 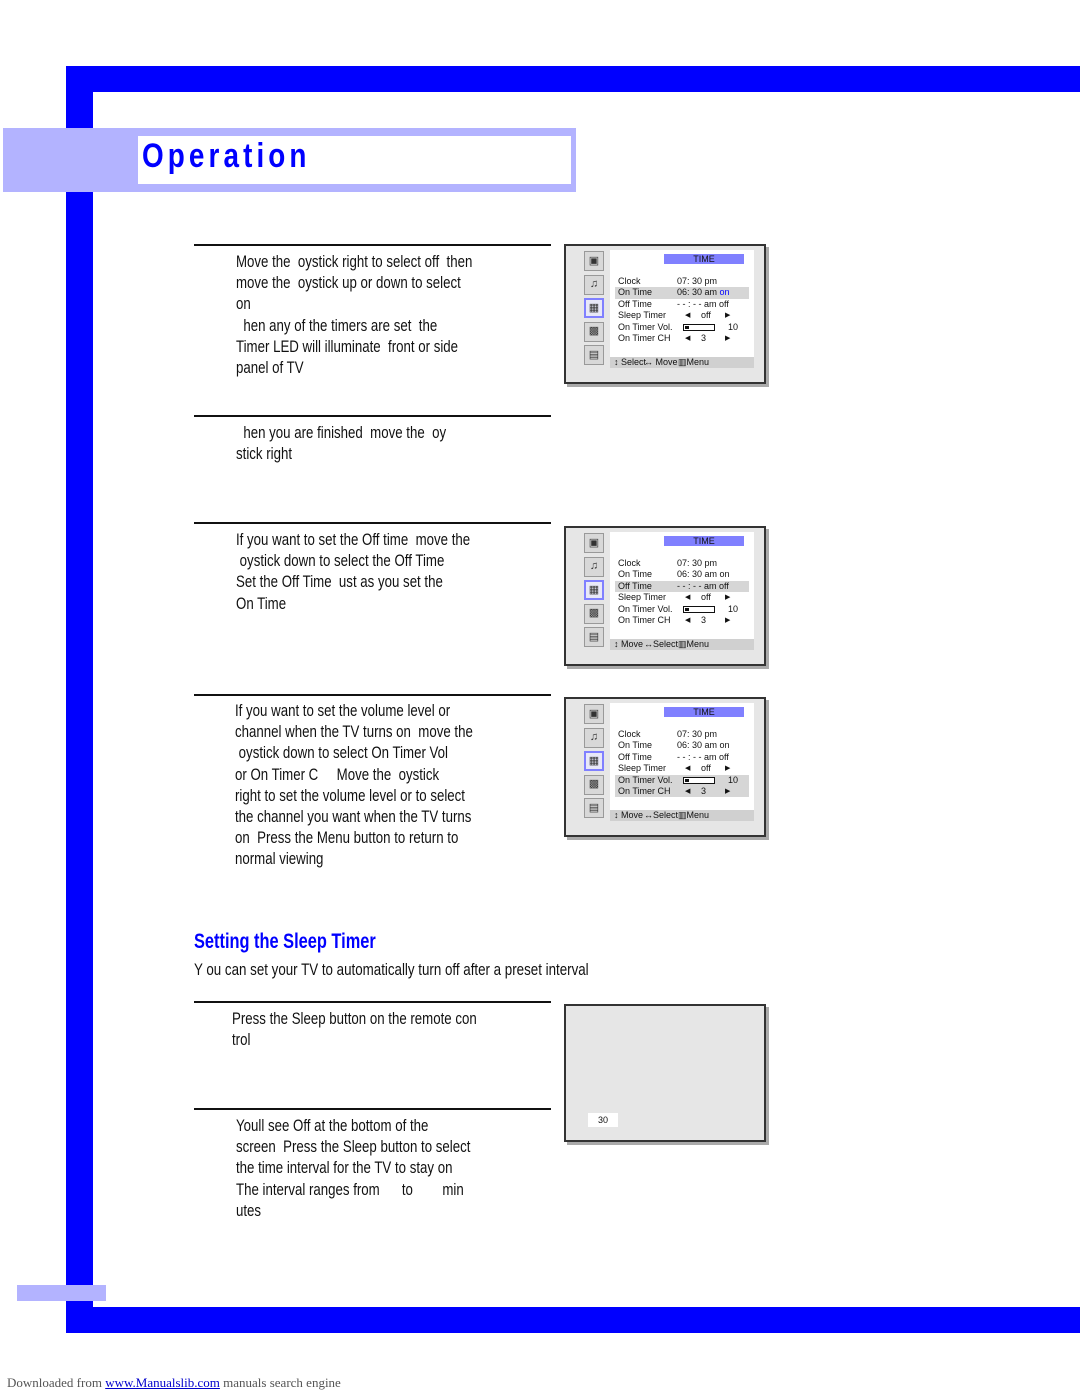 I want to click on frame-top-bar, so click(x=573, y=79).